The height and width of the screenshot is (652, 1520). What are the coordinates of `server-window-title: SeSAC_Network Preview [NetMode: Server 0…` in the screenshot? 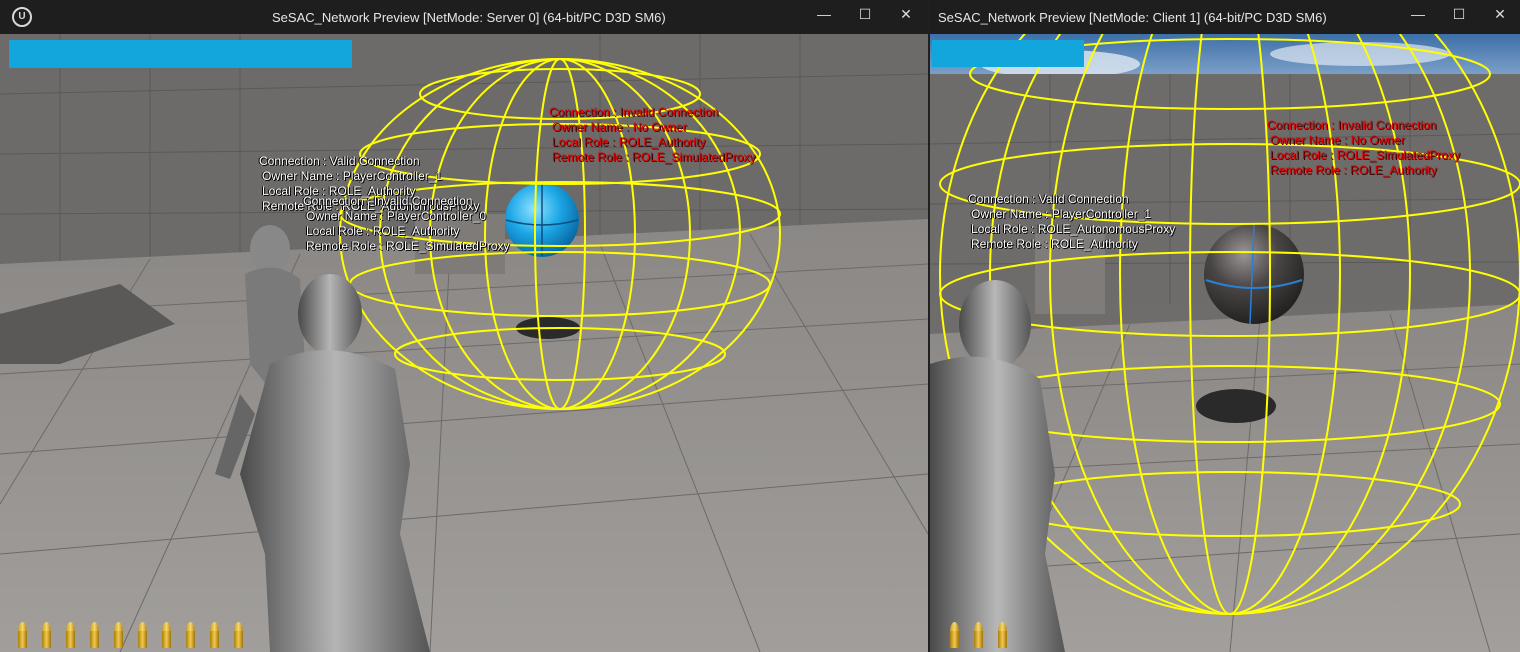 It's located at (469, 17).